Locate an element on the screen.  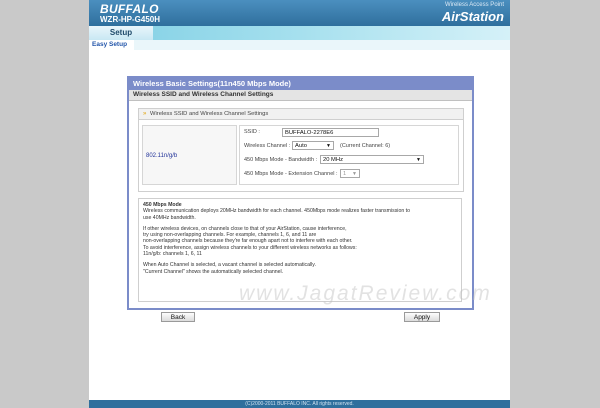
extension-select: 1 ▼ is located at coordinates (350, 173).